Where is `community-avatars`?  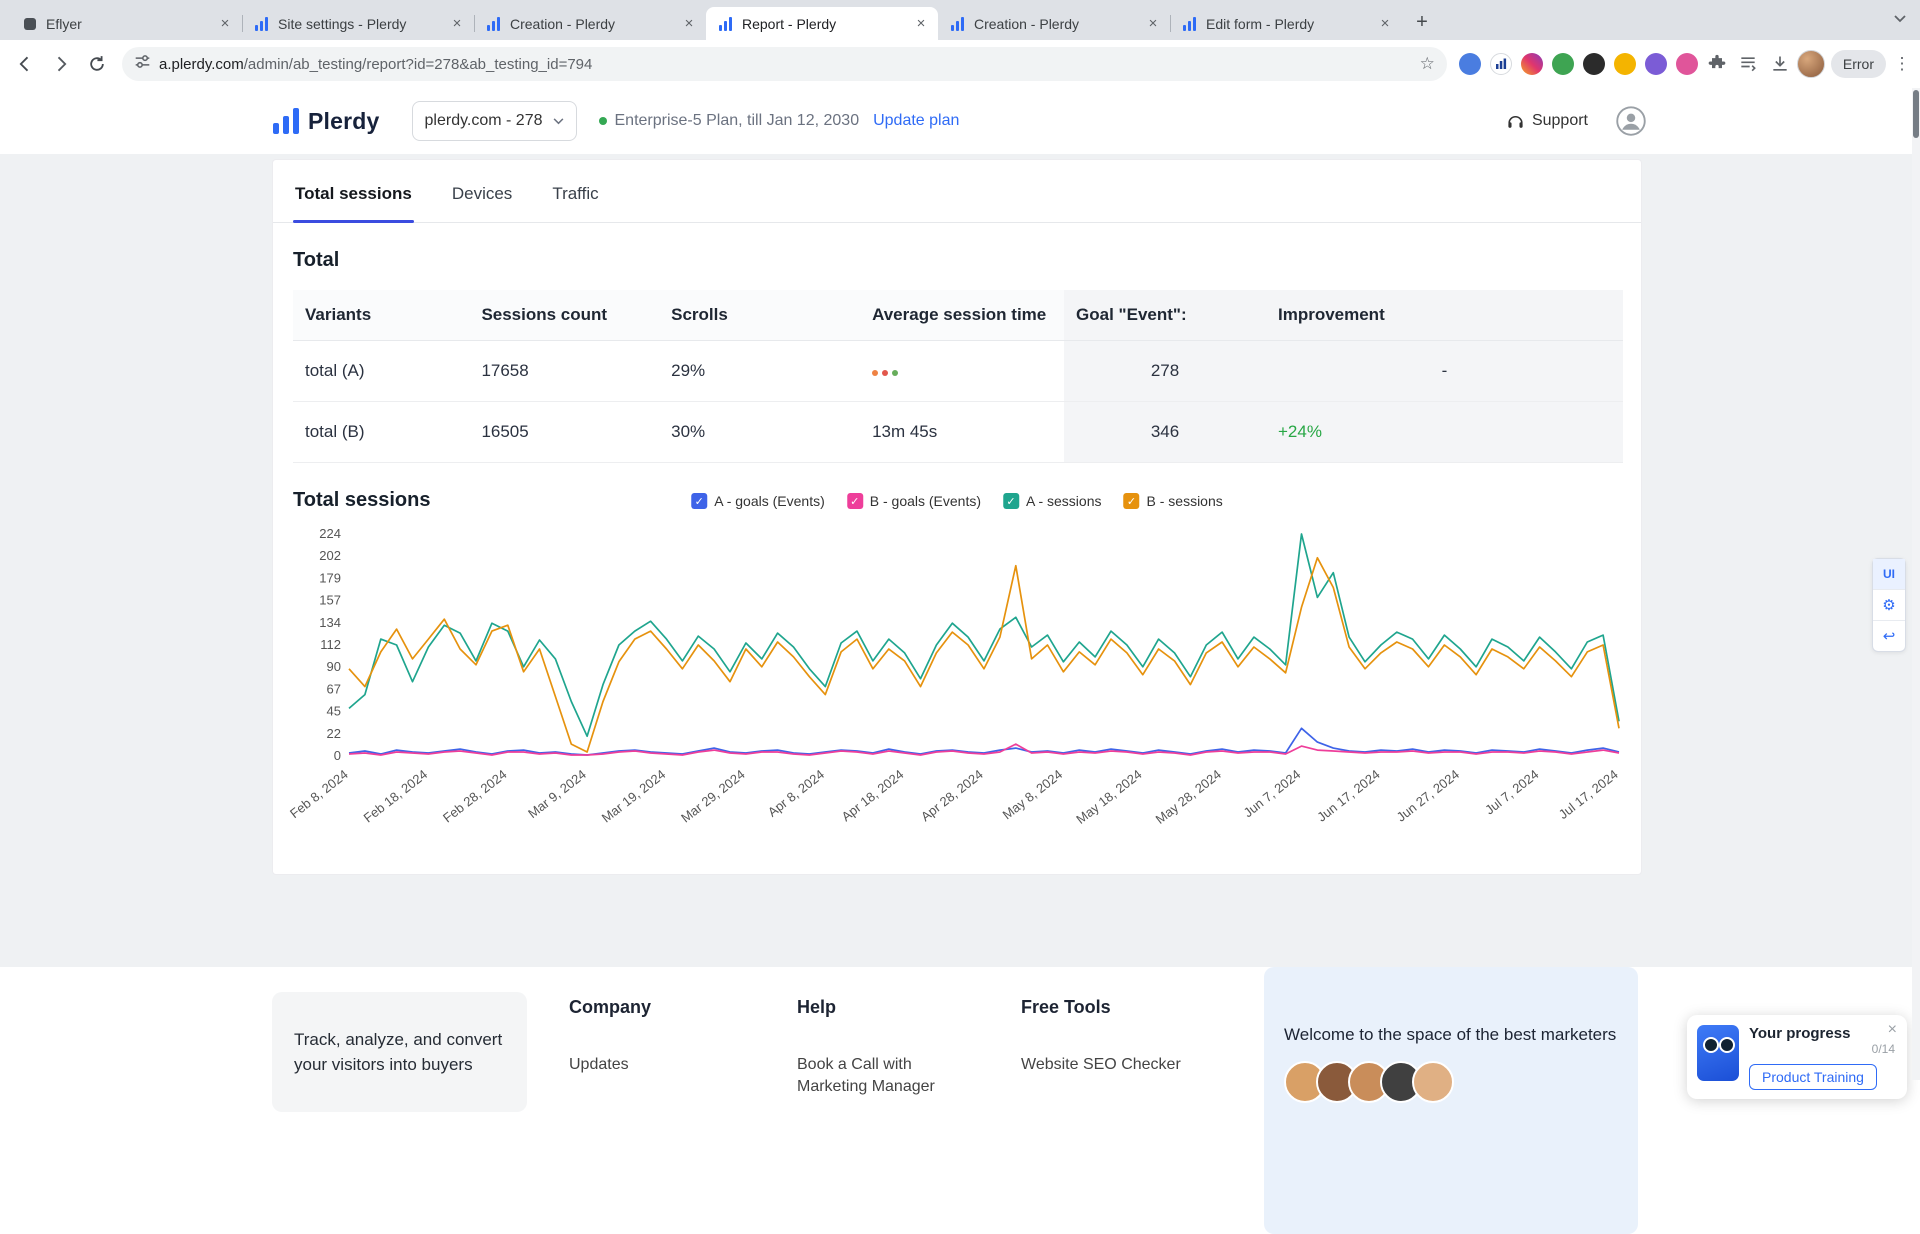 community-avatars is located at coordinates (1451, 1082).